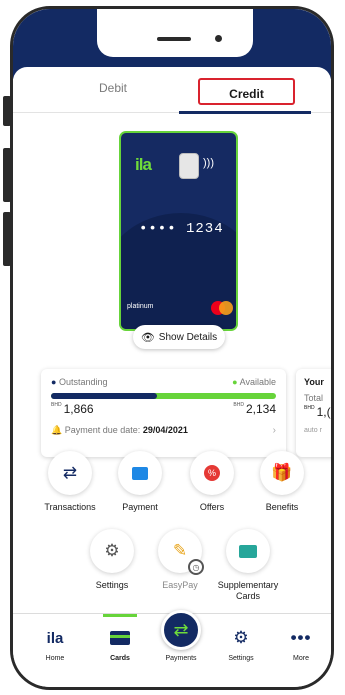 Image resolution: width=345 pixels, height=695 pixels. I want to click on offers-button: % Offers, so click(212, 482).